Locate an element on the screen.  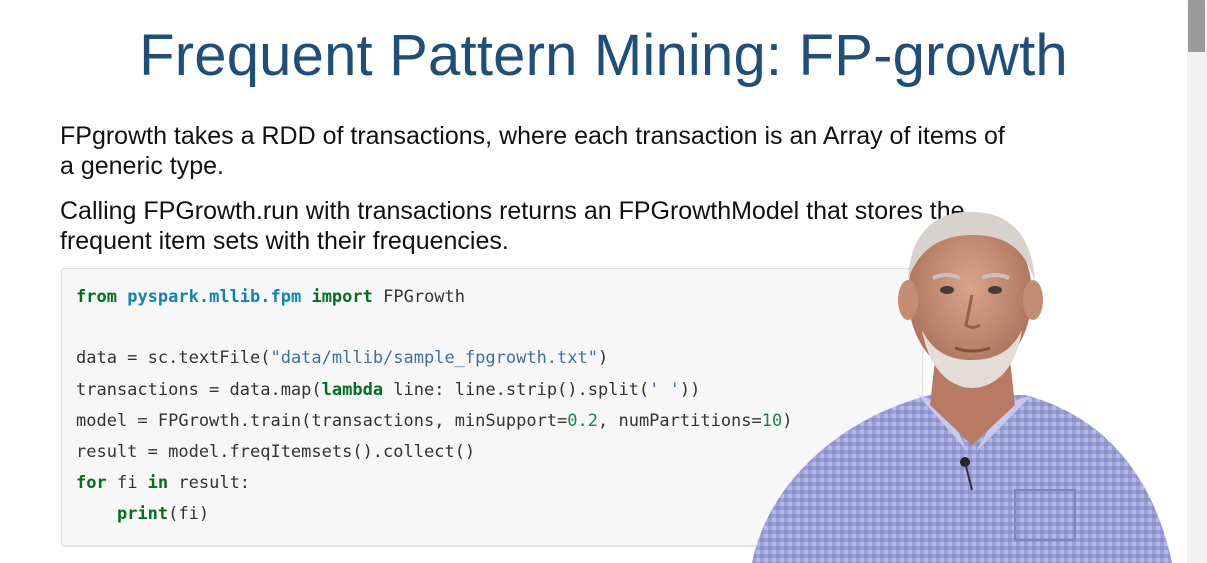
code-line-import: from pyspark.mllib.fpm import FPGrowth is located at coordinates (270, 297).